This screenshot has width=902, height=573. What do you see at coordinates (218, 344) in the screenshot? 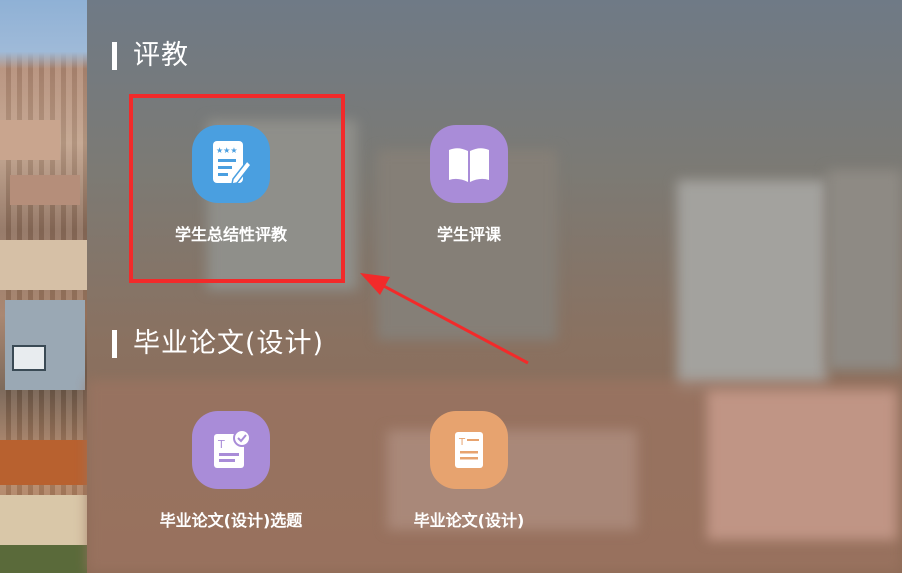
I see `section-title-thesis: 毕业论文(设计)` at bounding box center [218, 344].